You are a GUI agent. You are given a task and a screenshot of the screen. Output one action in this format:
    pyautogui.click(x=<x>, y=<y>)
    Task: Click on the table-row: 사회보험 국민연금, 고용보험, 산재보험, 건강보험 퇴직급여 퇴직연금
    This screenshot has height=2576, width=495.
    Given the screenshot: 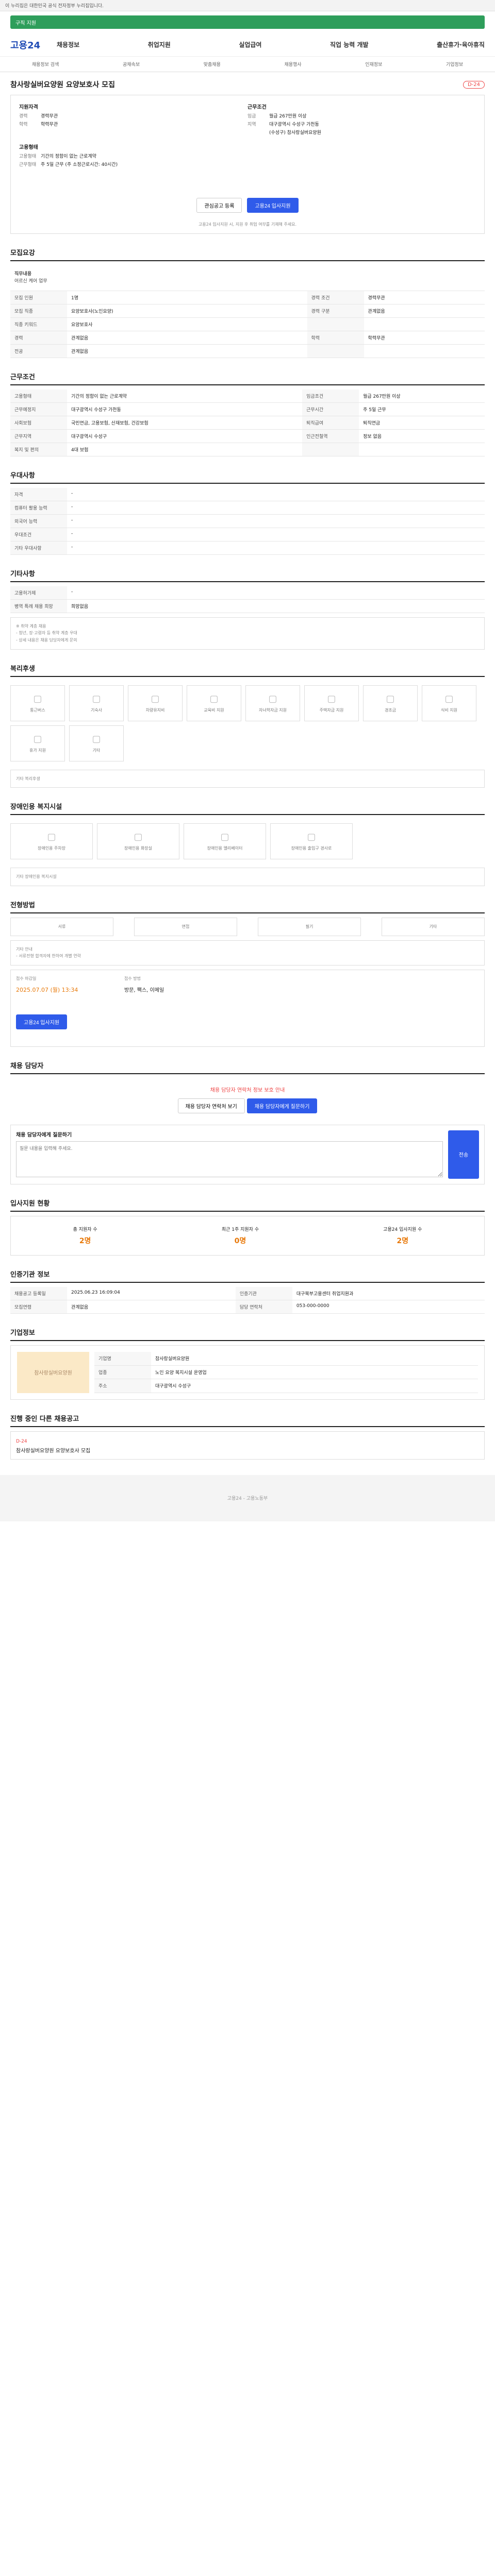 What is the action you would take?
    pyautogui.click(x=247, y=423)
    